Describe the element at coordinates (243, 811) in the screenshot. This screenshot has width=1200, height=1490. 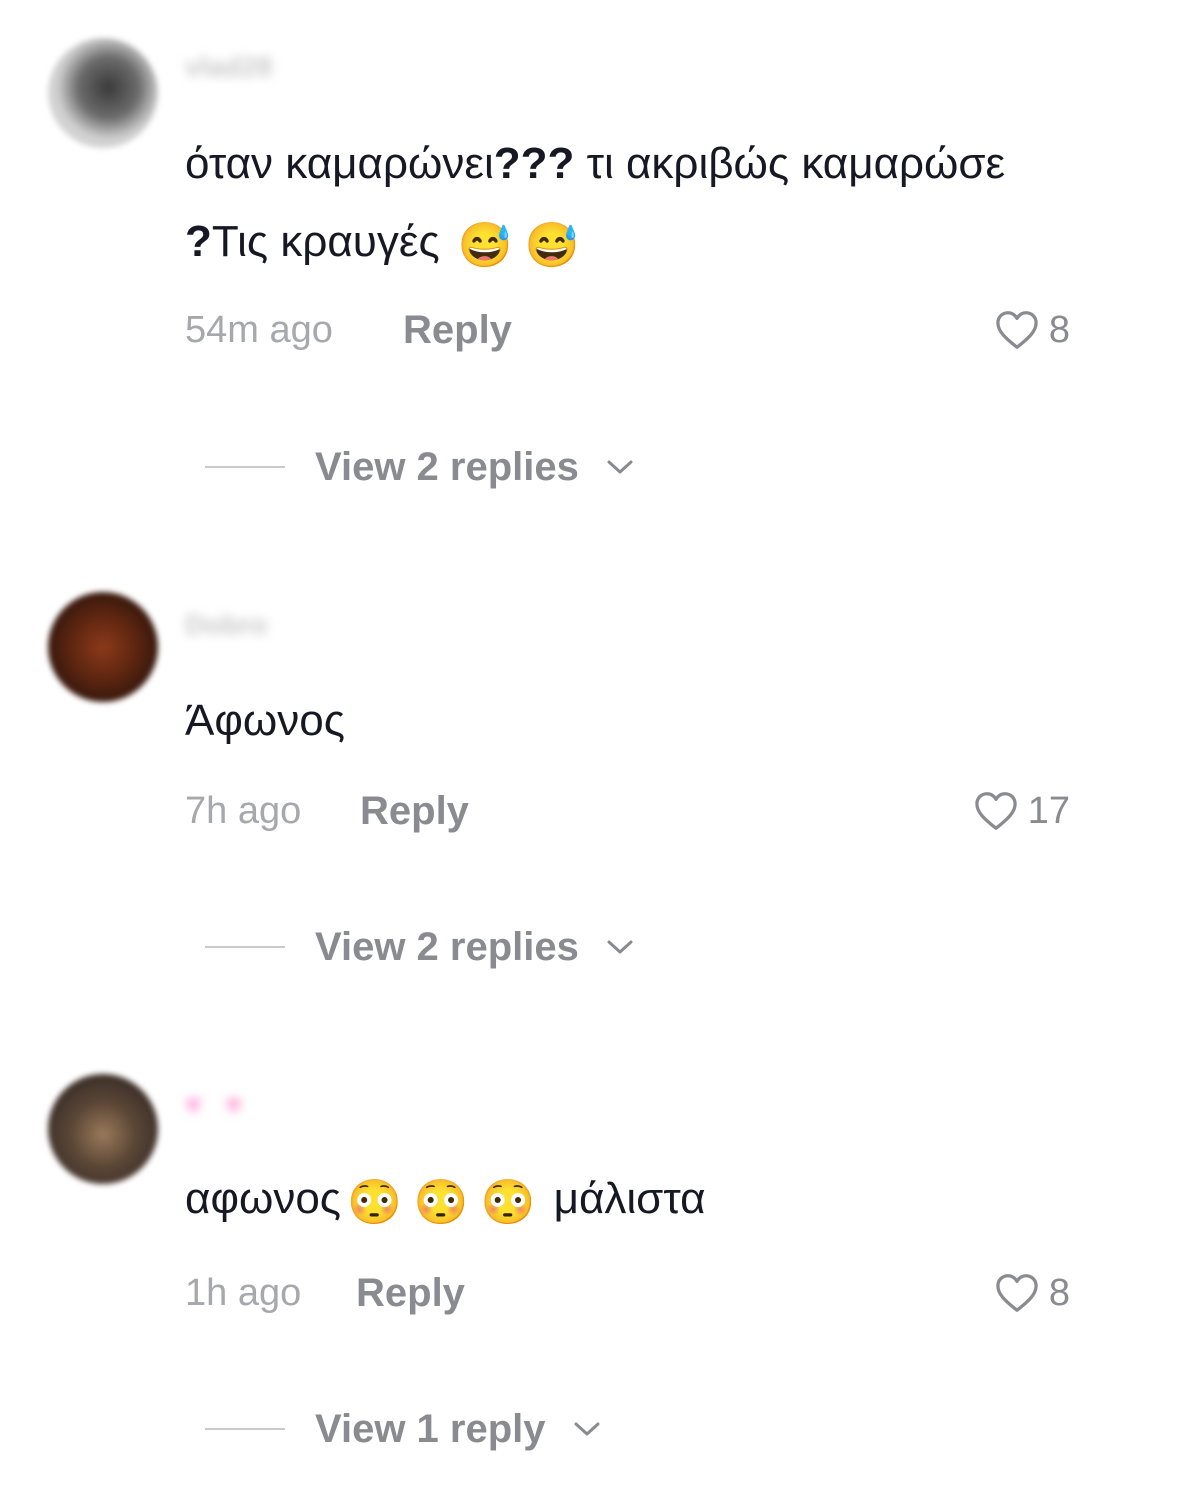
I see `timestamp: 7h ago` at that location.